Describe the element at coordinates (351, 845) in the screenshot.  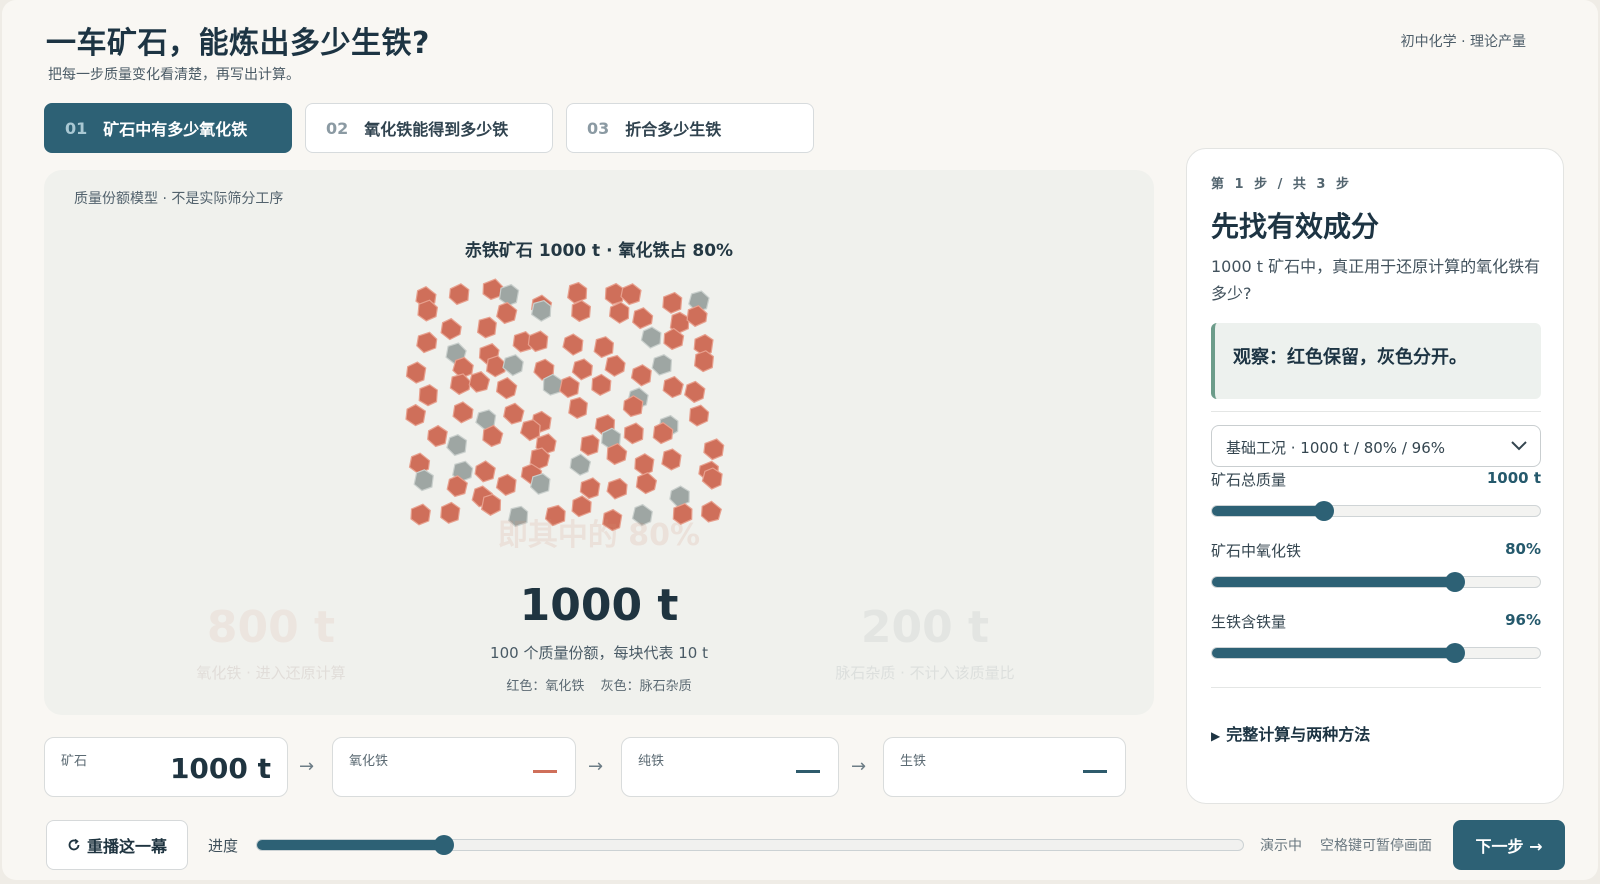
I see `progress-fill` at that location.